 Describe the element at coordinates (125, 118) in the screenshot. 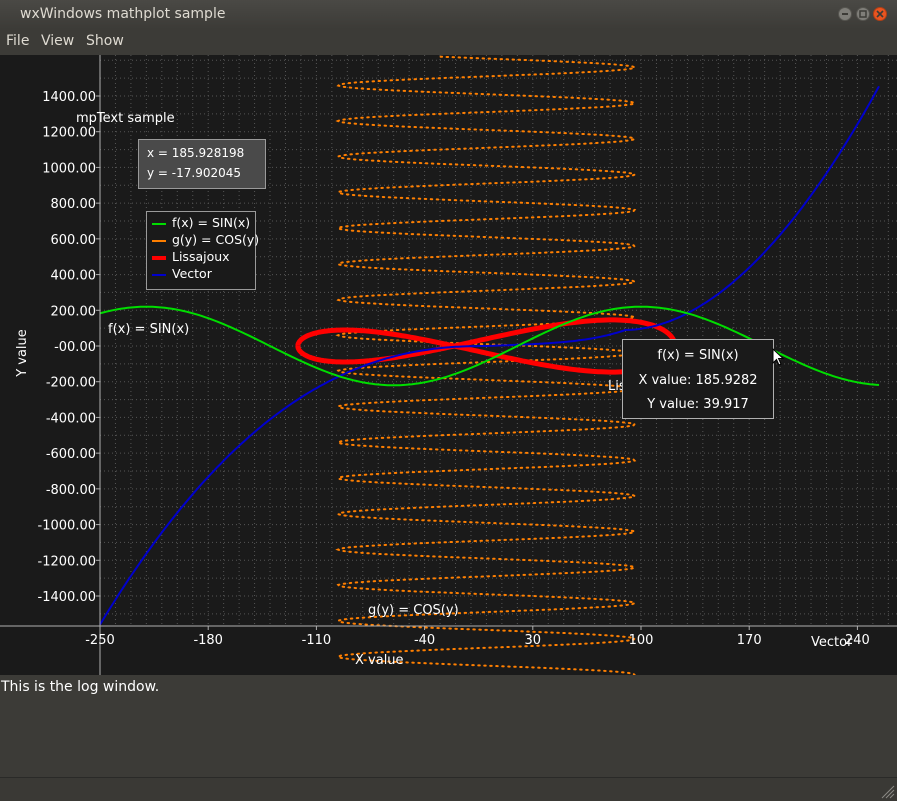

I see `mptext-sample: mpText sample` at that location.